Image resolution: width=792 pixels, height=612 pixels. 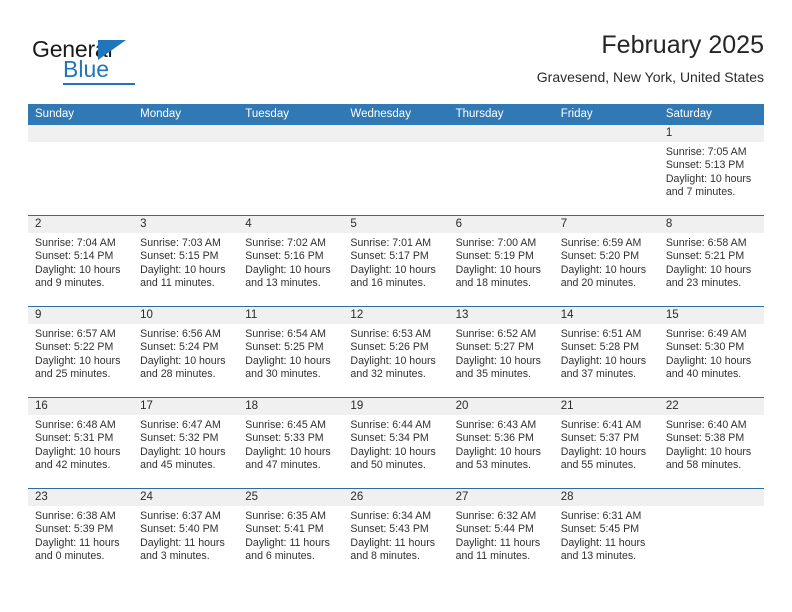 What do you see at coordinates (75, 334) in the screenshot?
I see `sunrise-line: Sunrise: 6:57 AM` at bounding box center [75, 334].